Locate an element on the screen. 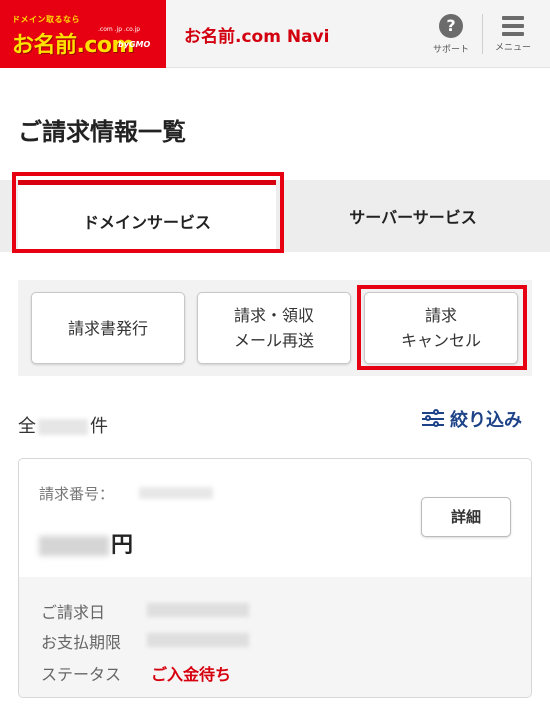 This screenshot has width=550, height=718. highlight-frame-tab is located at coordinates (148, 212).